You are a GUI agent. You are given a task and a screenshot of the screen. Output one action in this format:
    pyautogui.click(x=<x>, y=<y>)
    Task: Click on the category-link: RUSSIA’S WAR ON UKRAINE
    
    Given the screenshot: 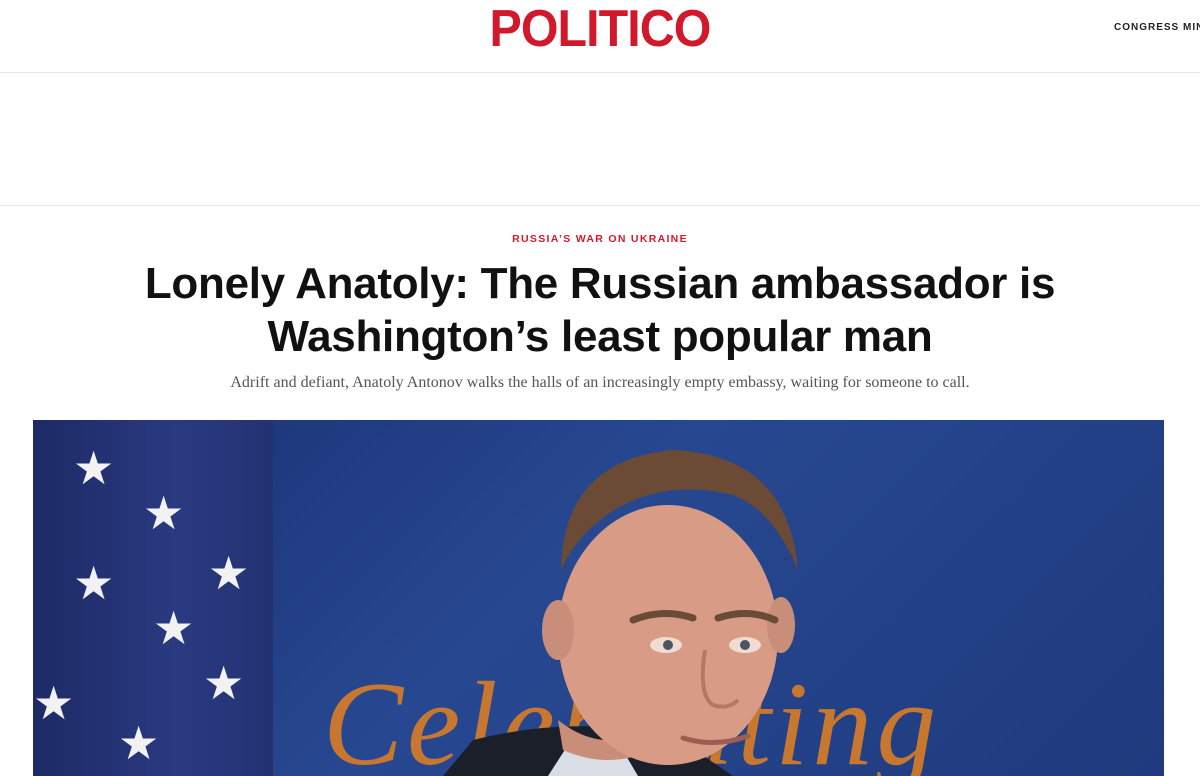 What is the action you would take?
    pyautogui.click(x=600, y=239)
    